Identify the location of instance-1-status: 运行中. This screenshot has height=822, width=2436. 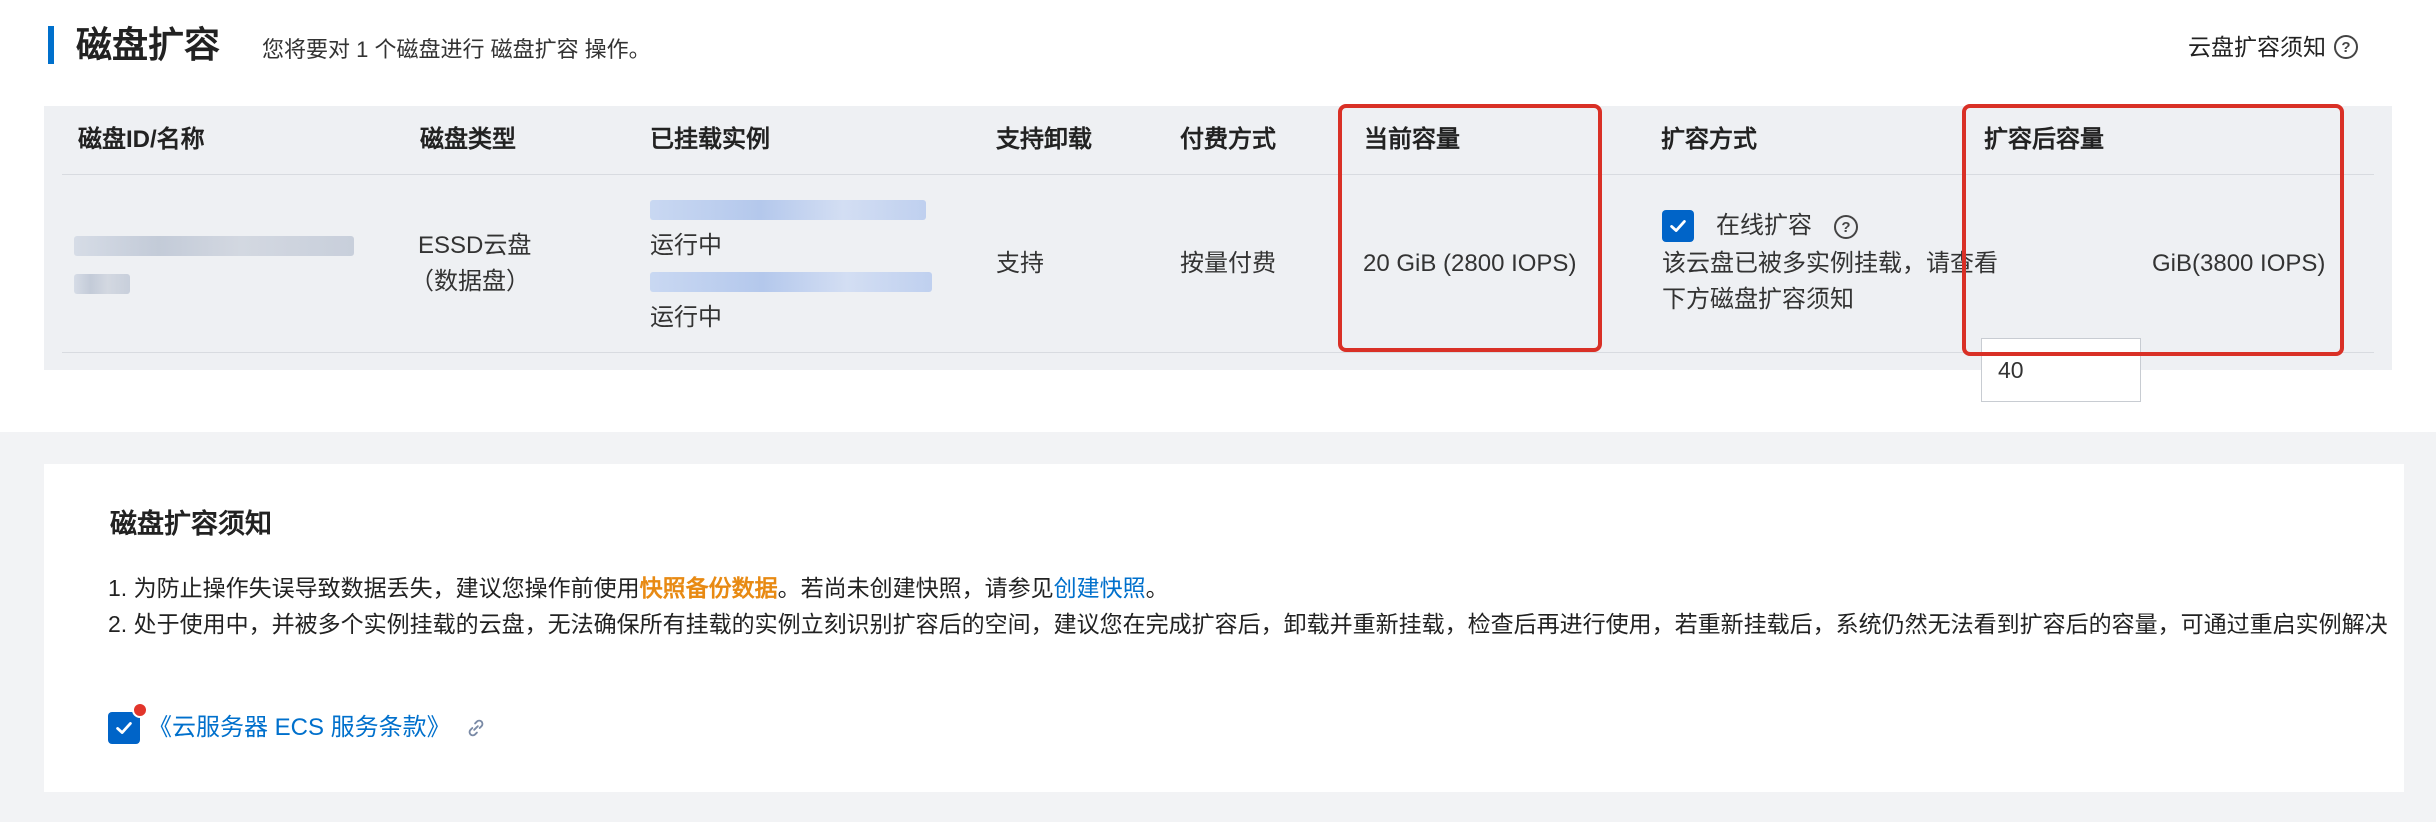
(686, 245).